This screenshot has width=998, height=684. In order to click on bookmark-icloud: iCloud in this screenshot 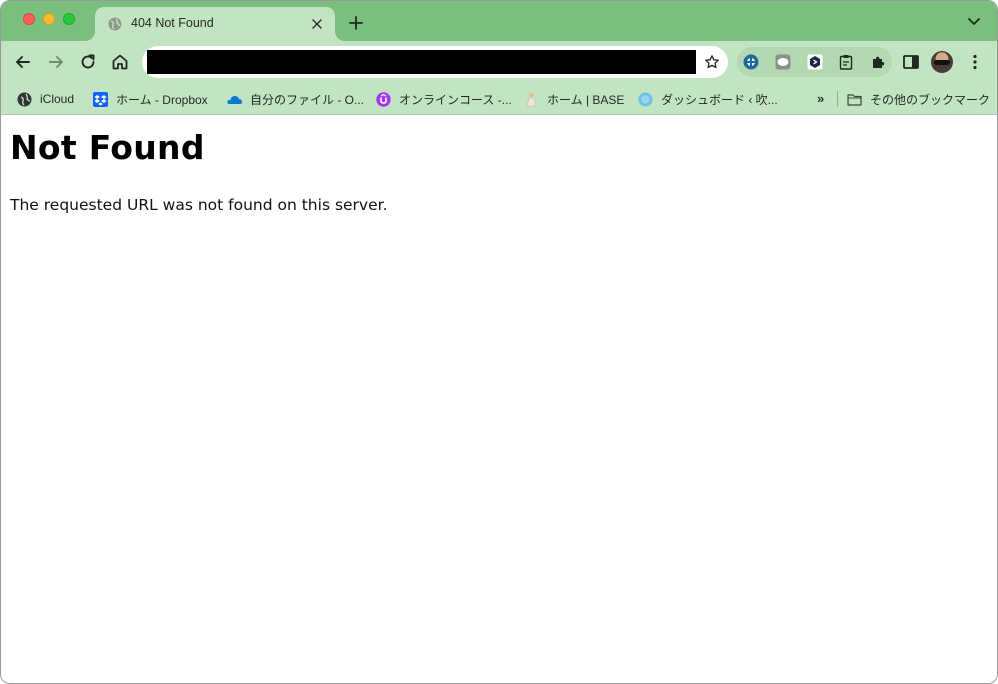, I will do `click(45, 99)`.